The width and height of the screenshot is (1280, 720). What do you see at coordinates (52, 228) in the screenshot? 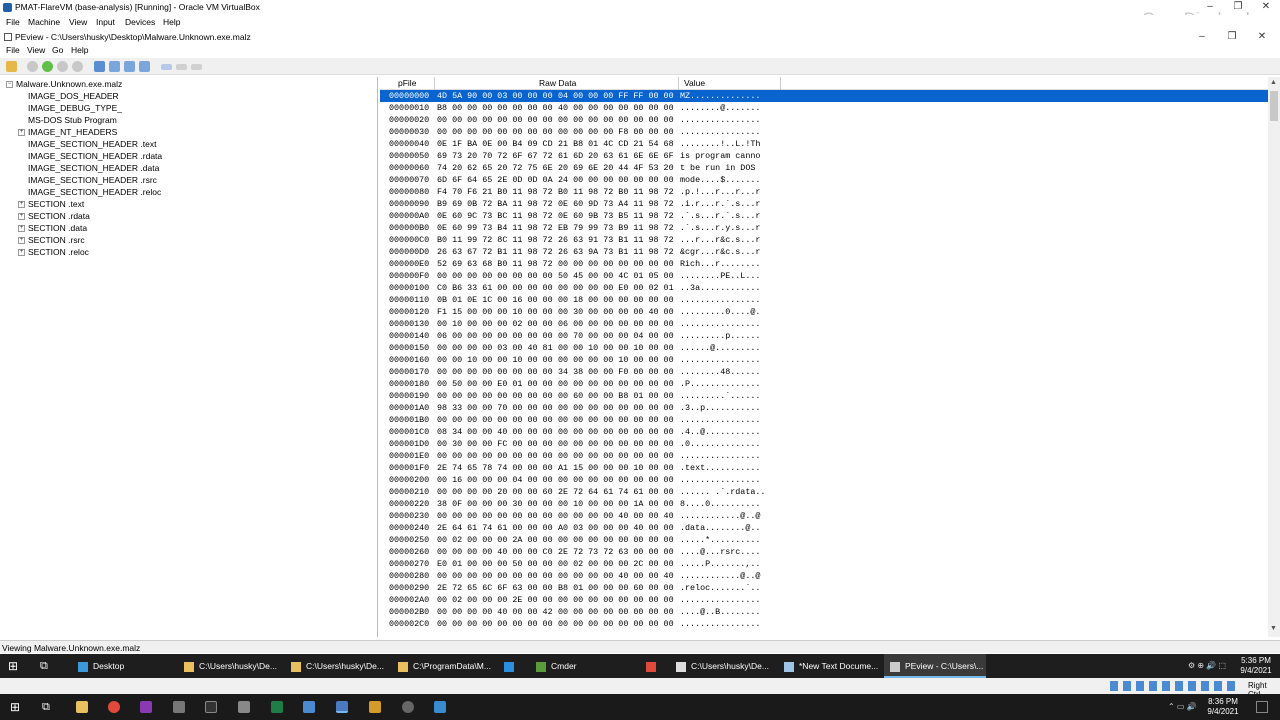
I see `tree-item: + SECTION .data` at bounding box center [52, 228].